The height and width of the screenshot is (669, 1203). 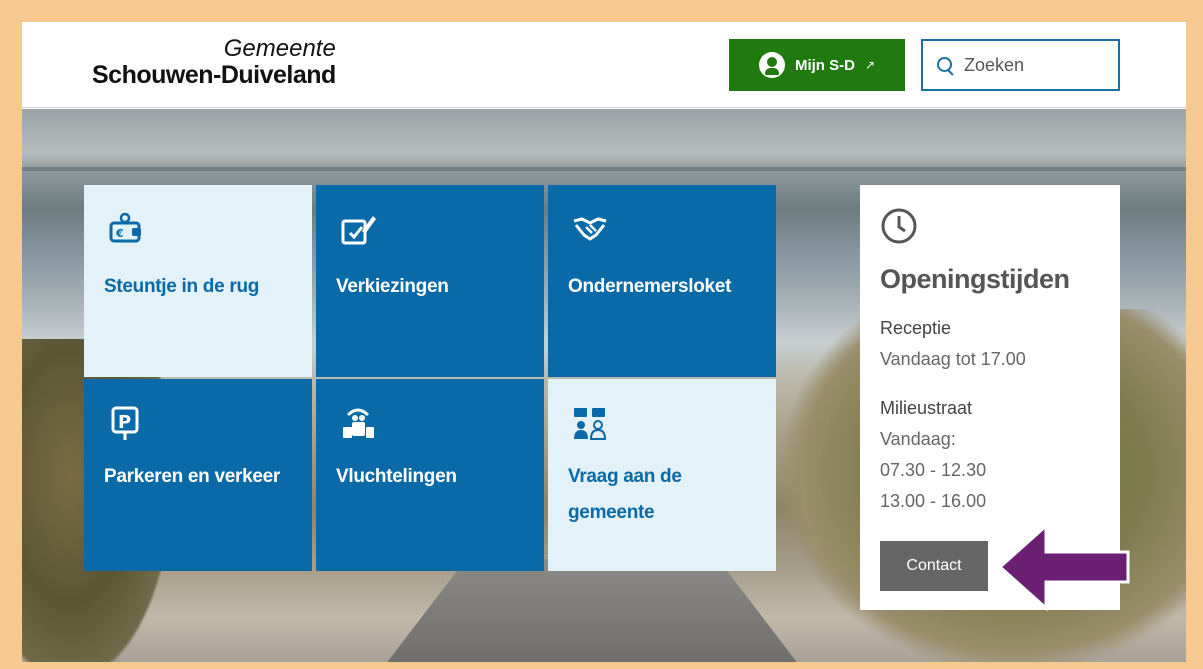 I want to click on reception-hours: Receptie Vandaag tot 17.00, so click(x=990, y=344).